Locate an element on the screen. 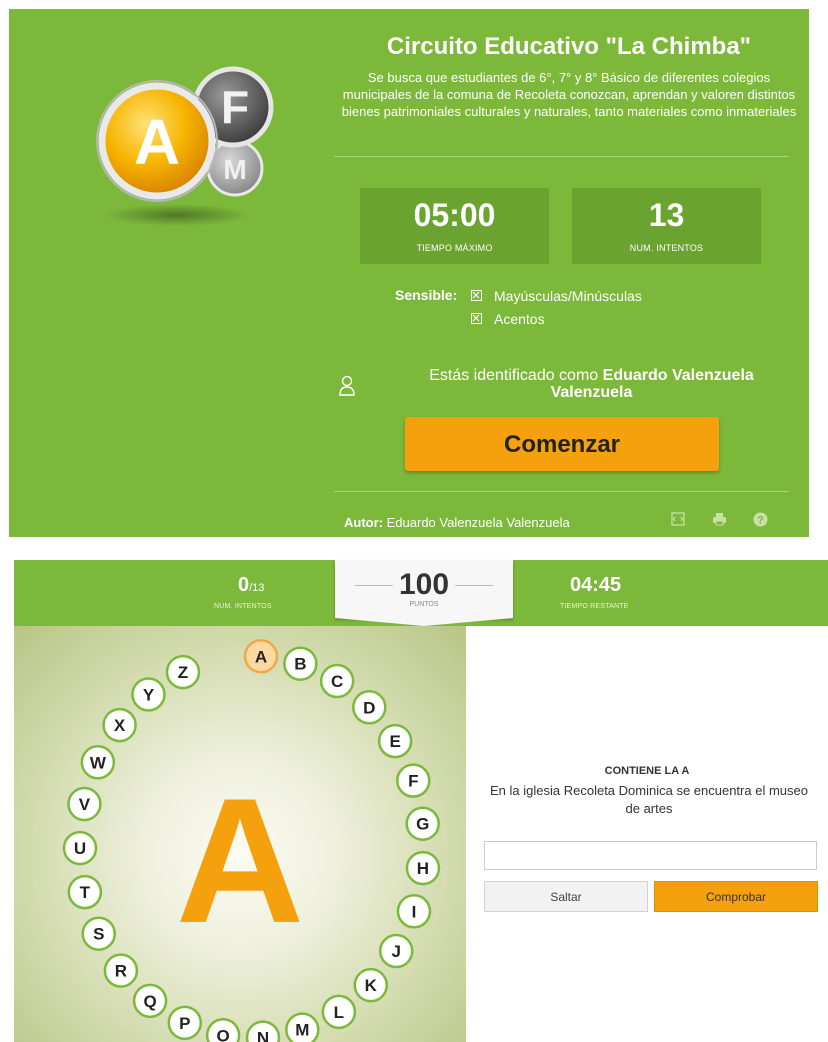  svg-text: B is located at coordinates (300, 664).